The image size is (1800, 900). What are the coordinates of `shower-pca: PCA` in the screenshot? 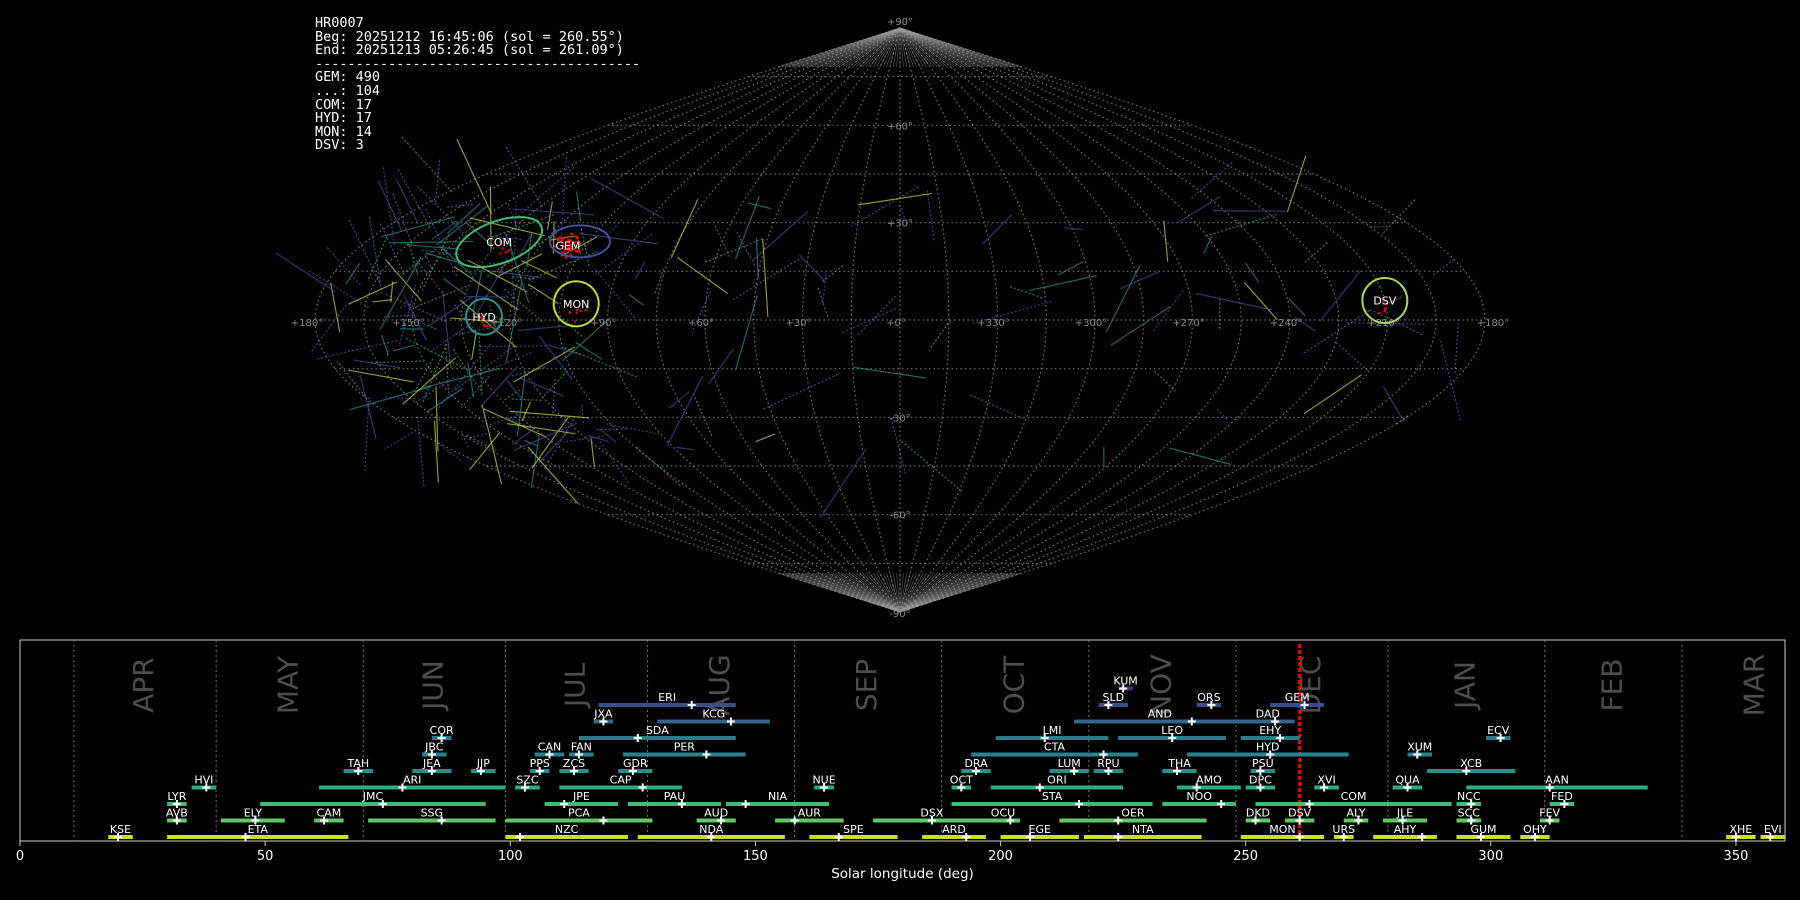 It's located at (579, 816).